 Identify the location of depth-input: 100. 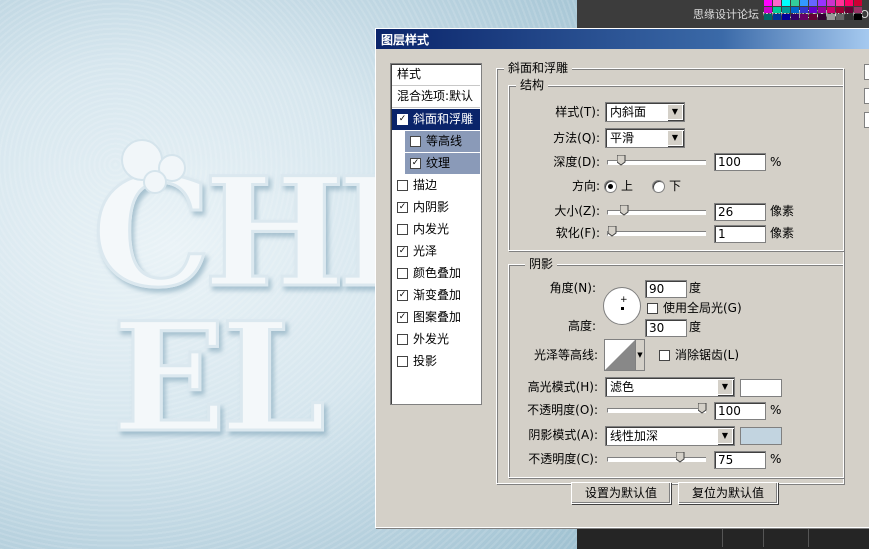
(740, 162).